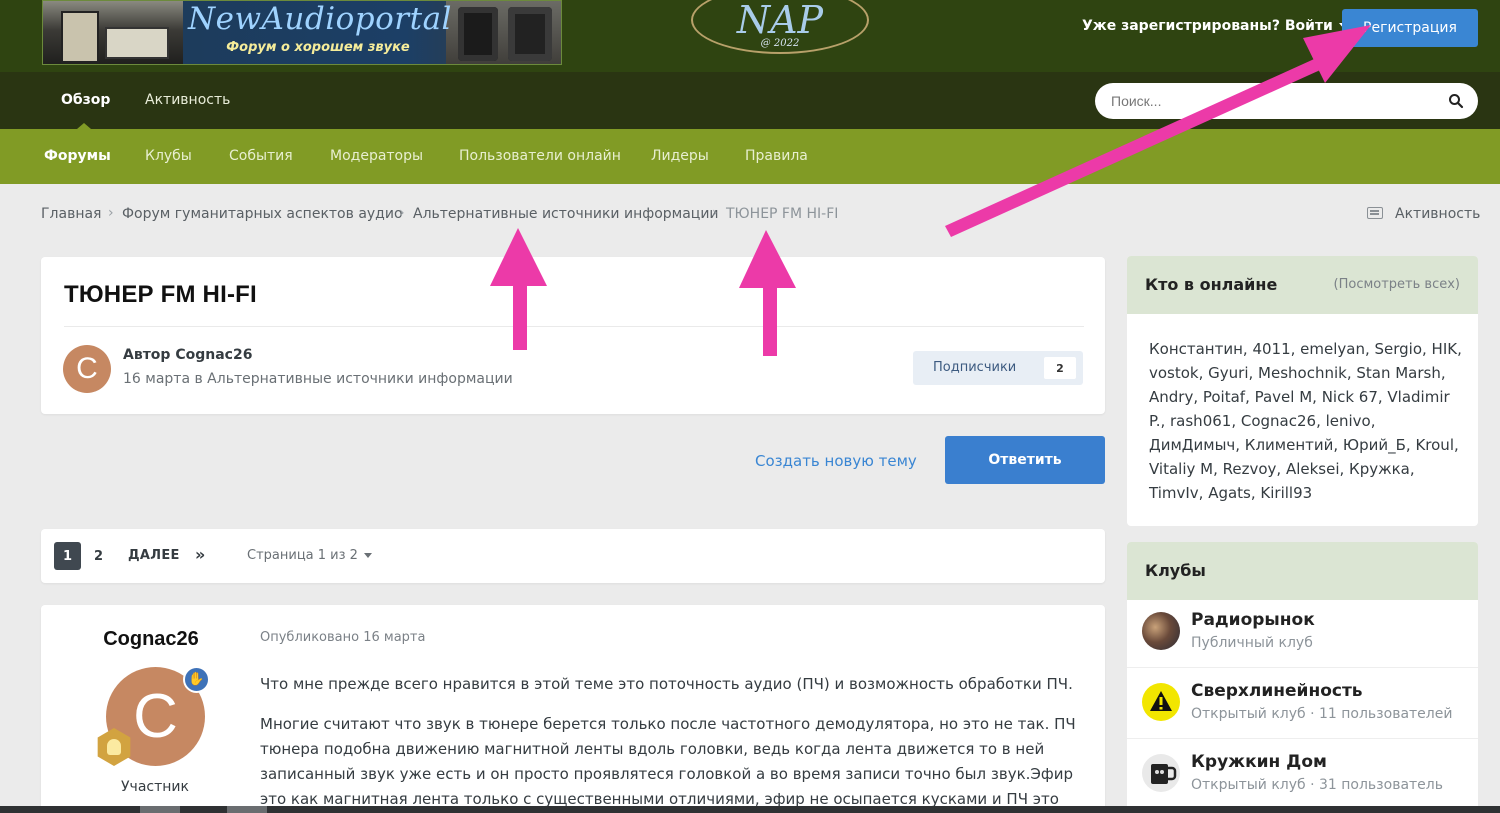  What do you see at coordinates (114, 747) in the screenshot?
I see `rank-badge-inner` at bounding box center [114, 747].